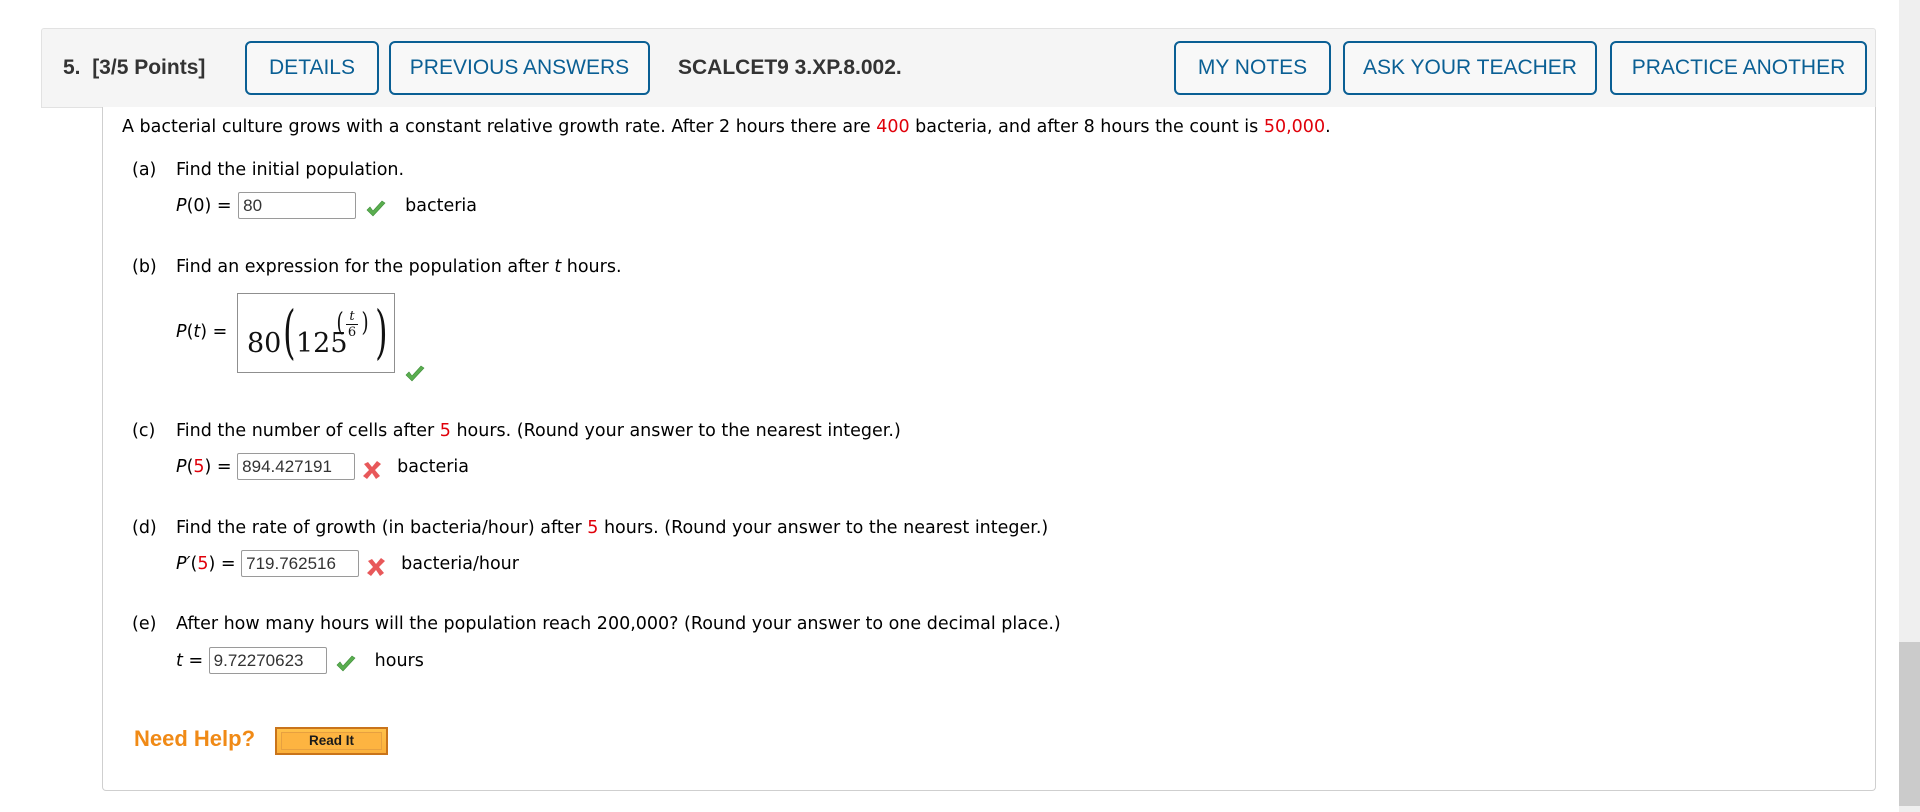 The image size is (1920, 812). What do you see at coordinates (267, 660) in the screenshot?
I see `part-e-answer-input` at bounding box center [267, 660].